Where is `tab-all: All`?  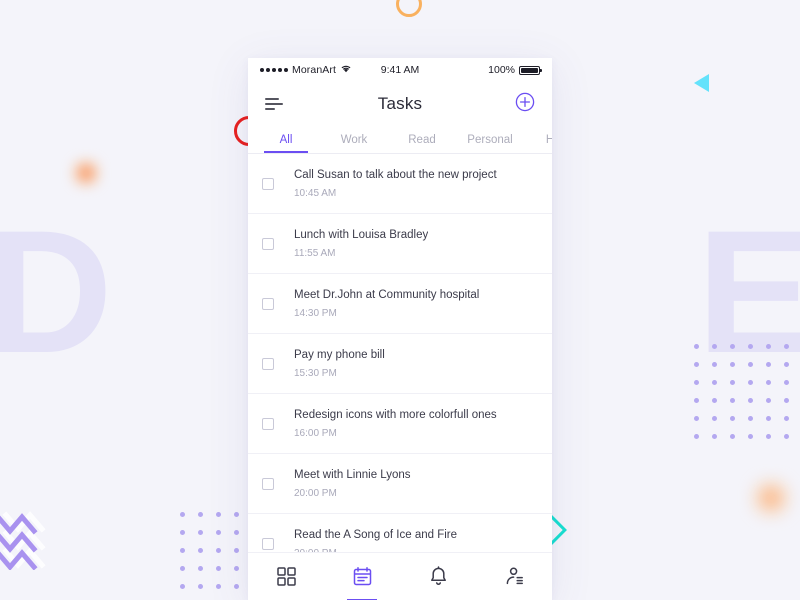
tab-all: All is located at coordinates (286, 139).